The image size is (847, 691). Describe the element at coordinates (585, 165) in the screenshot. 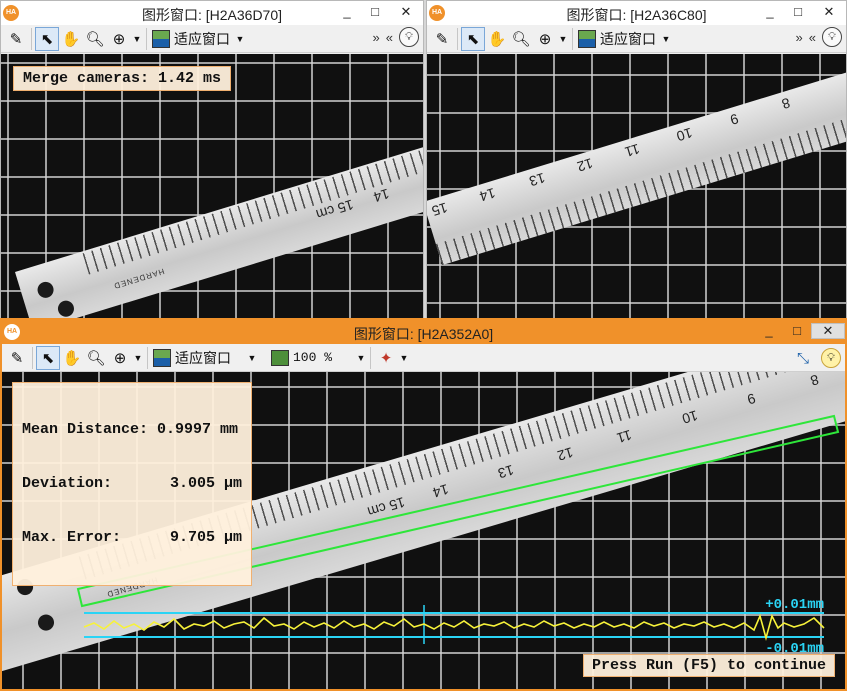

I see `ruler-number: 12` at that location.